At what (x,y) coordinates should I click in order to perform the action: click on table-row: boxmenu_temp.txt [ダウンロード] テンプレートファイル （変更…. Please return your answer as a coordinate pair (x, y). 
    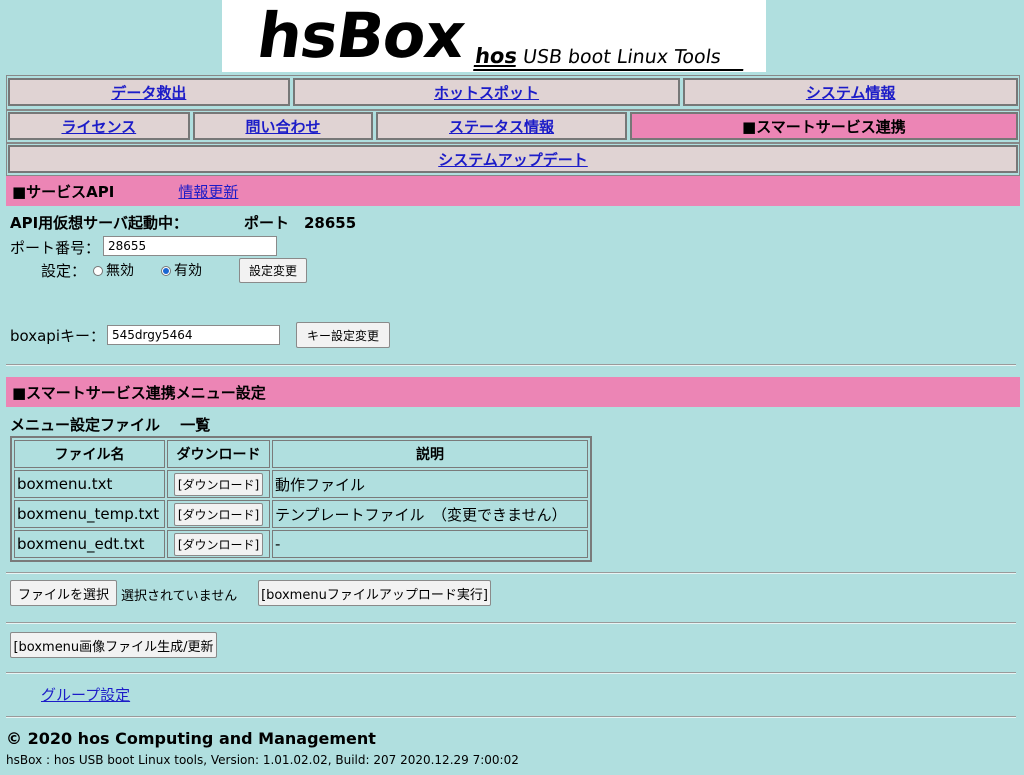
    Looking at the image, I should click on (301, 514).